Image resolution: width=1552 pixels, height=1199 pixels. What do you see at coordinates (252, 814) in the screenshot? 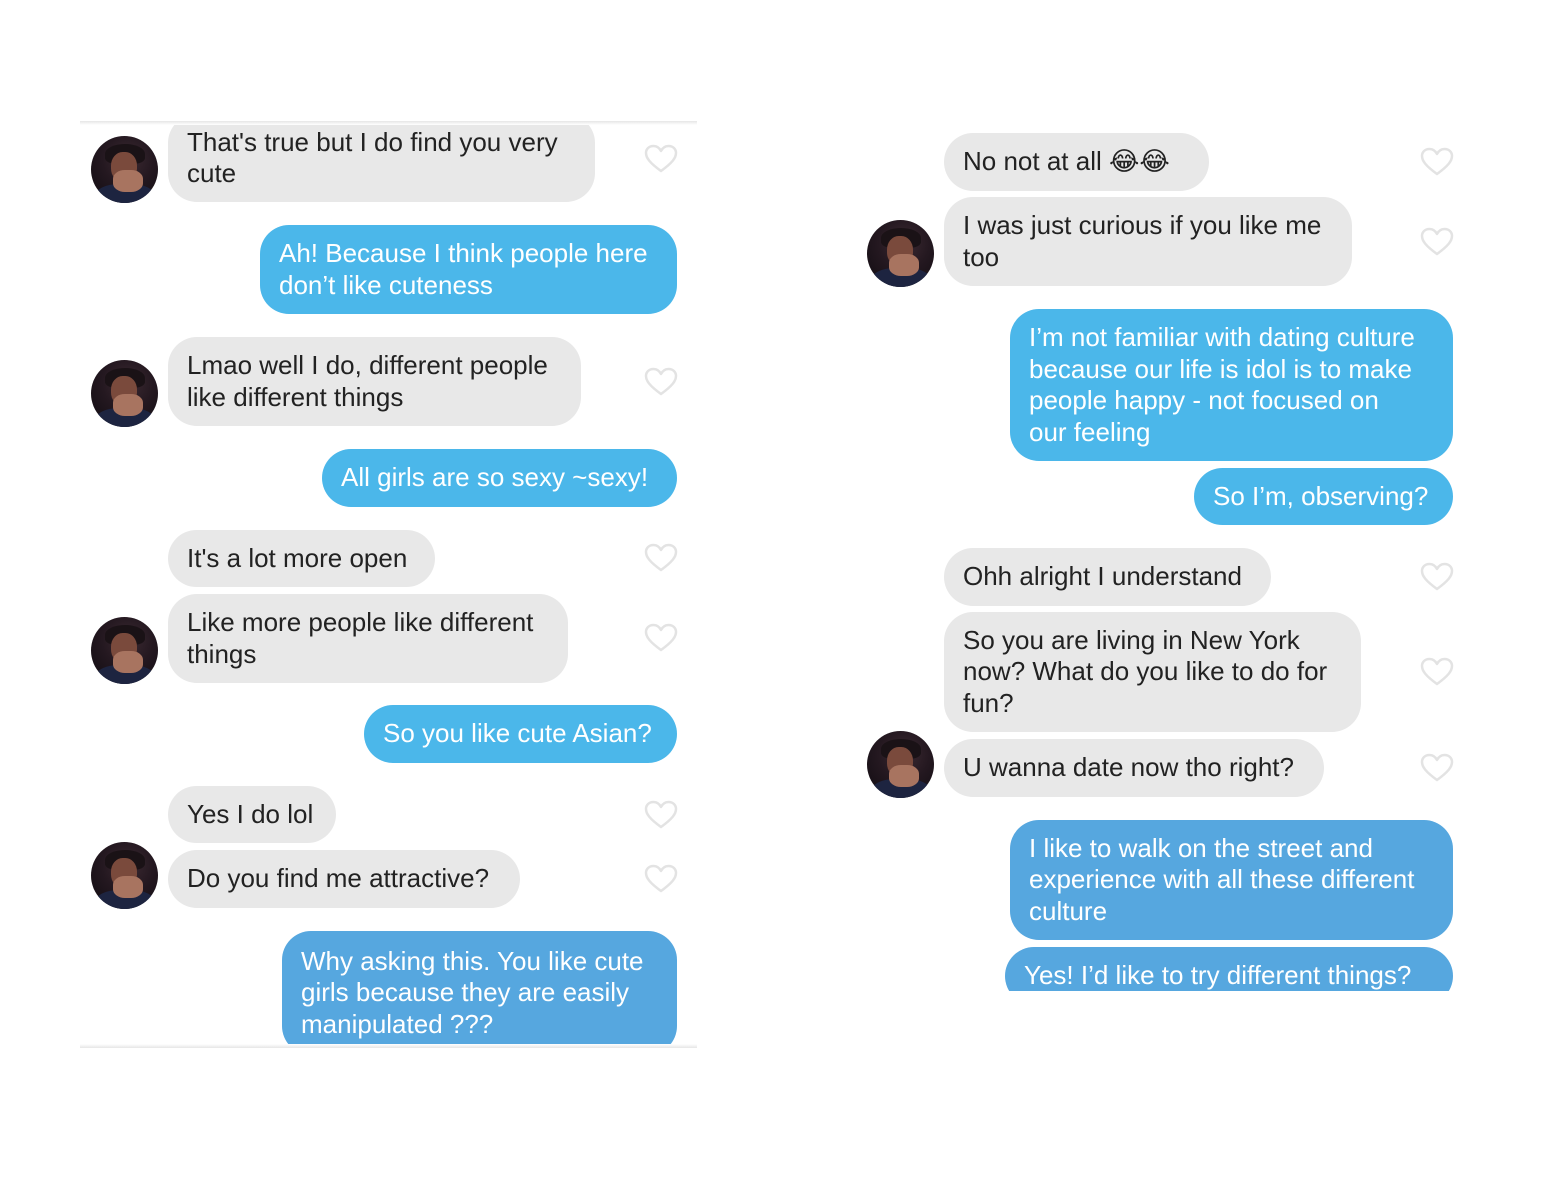
I see `message-bubble-incoming: Yes I do lol` at bounding box center [252, 814].